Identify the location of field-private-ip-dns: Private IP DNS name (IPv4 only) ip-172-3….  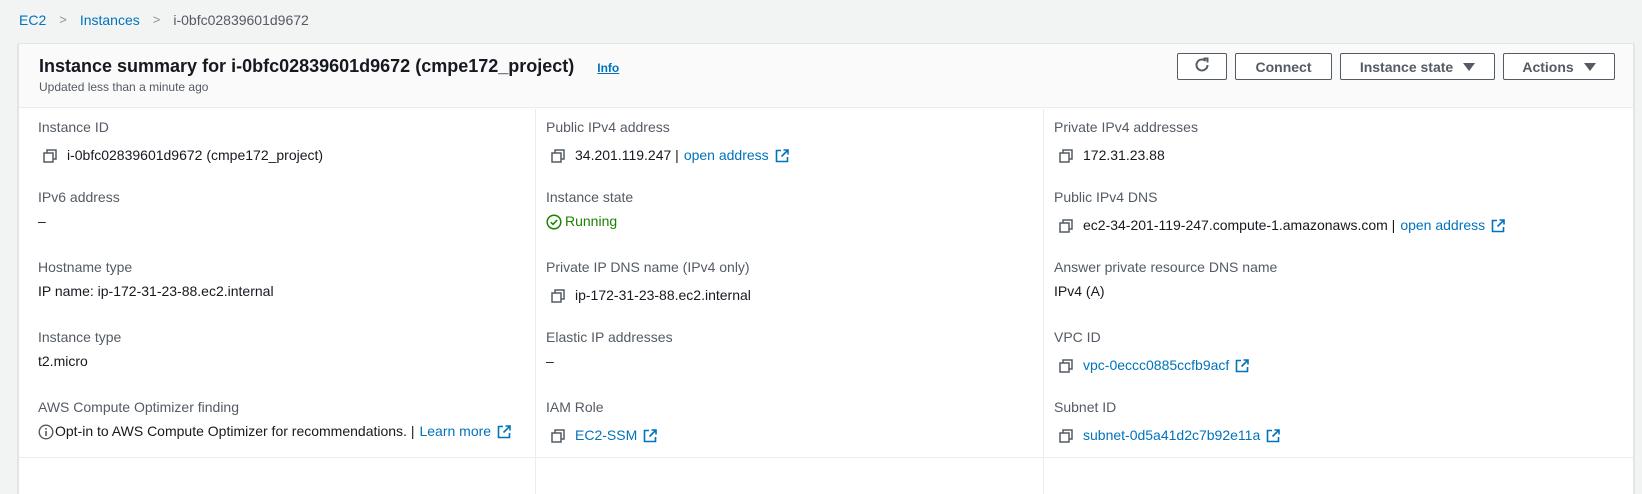
(648, 281).